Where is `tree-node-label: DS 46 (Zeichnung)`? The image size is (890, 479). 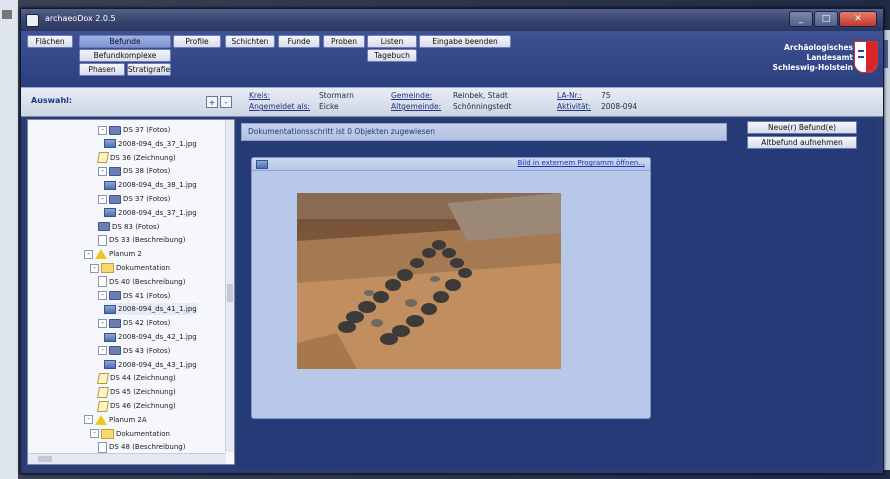 tree-node-label: DS 46 (Zeichnung) is located at coordinates (143, 406).